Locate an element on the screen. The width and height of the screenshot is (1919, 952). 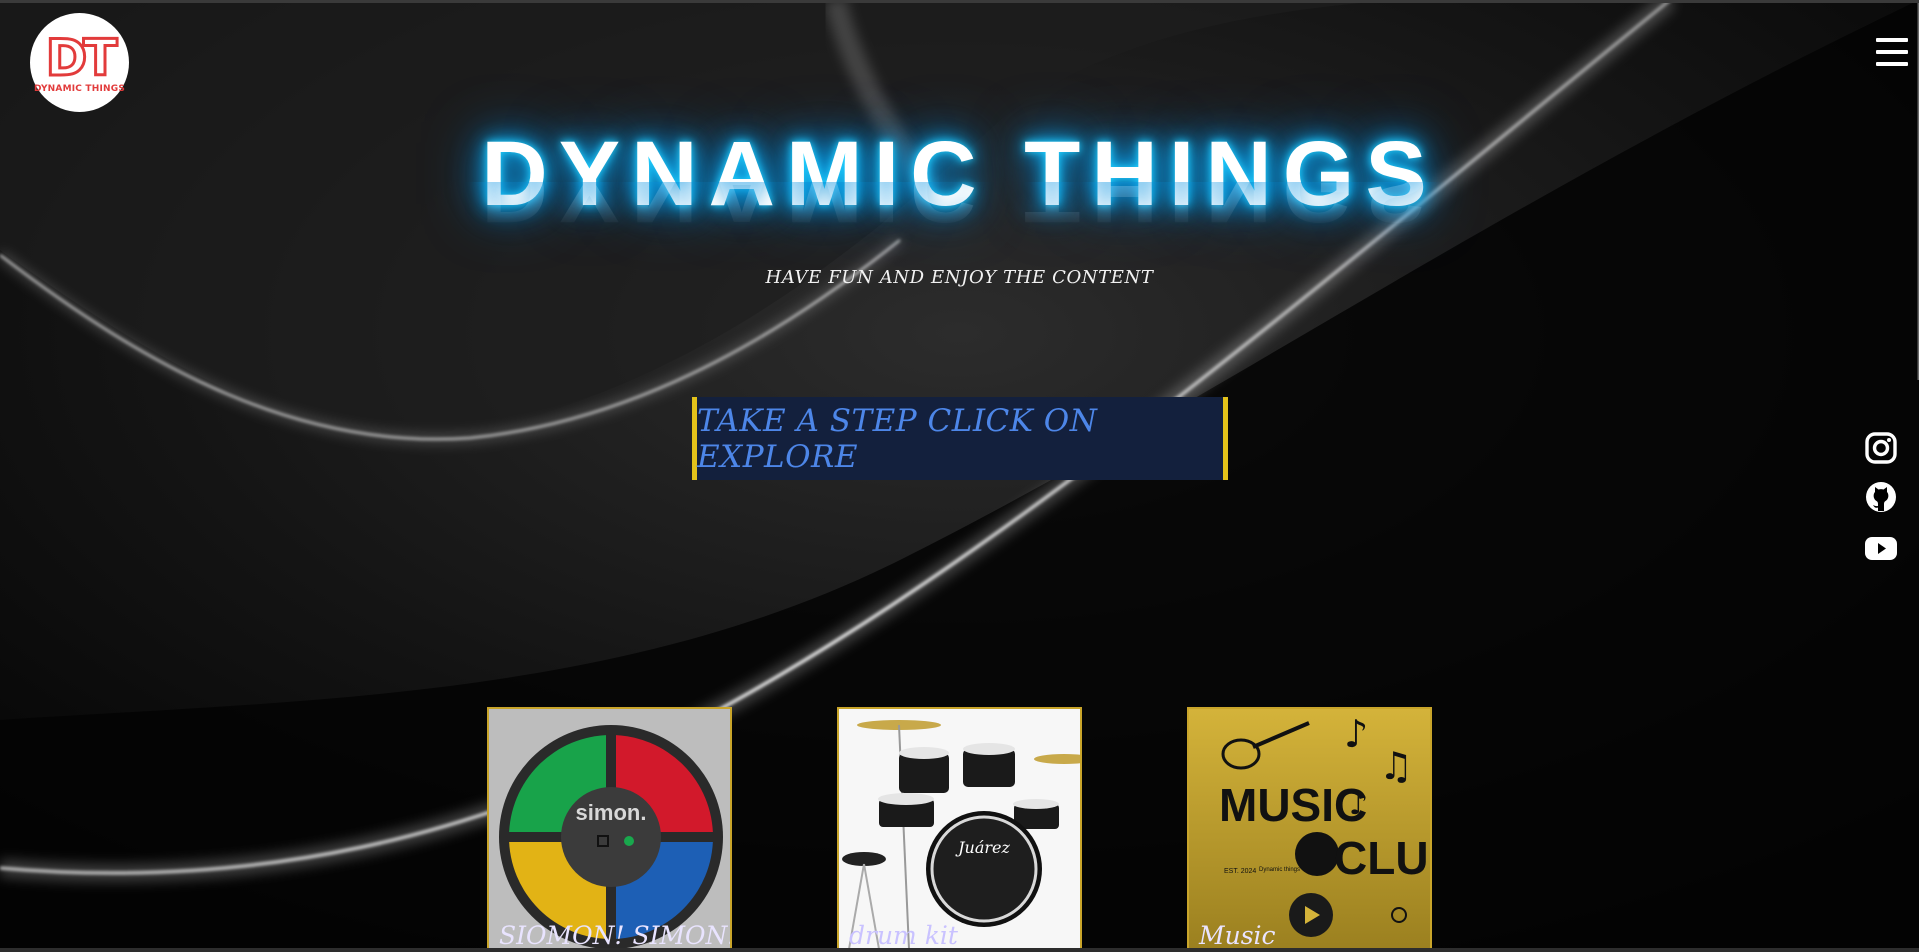
hamburger-menu-icon is located at coordinates (1892, 53).